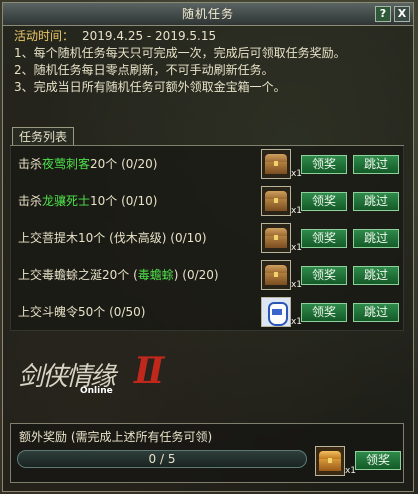  What do you see at coordinates (150, 87) in the screenshot?
I see `rule-3: 3、完成当日所有随机任务可额外领取金宝箱一个。` at bounding box center [150, 87].